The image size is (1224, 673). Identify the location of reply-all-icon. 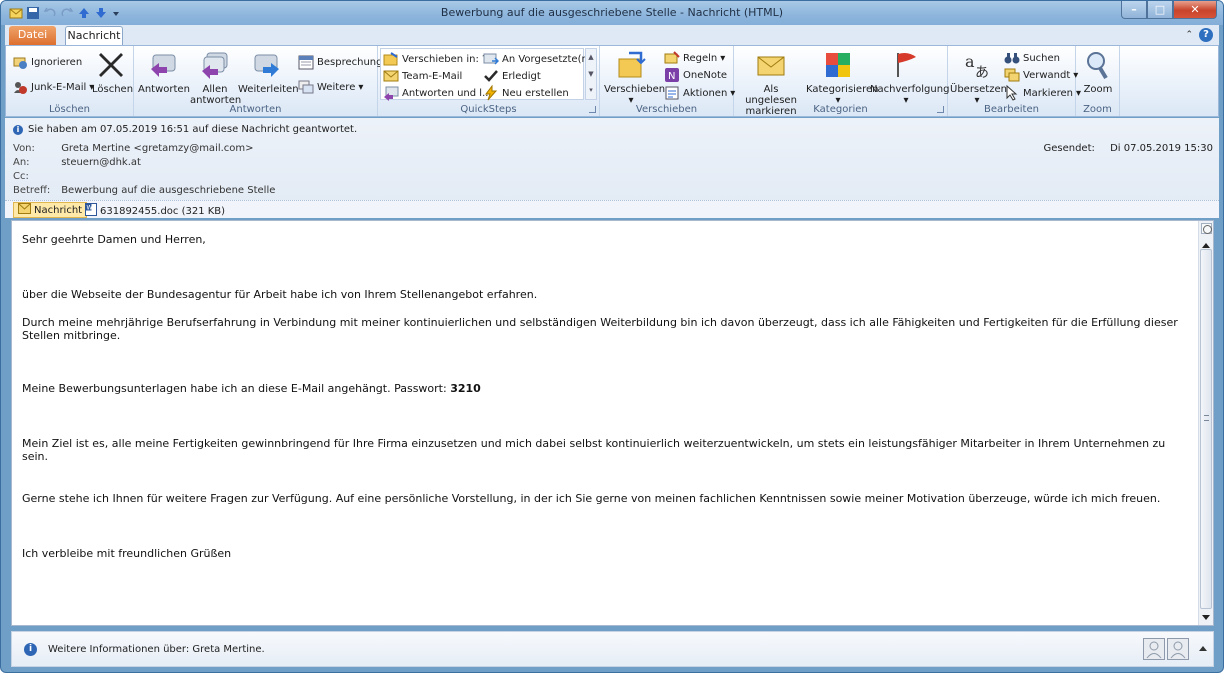
(215, 65).